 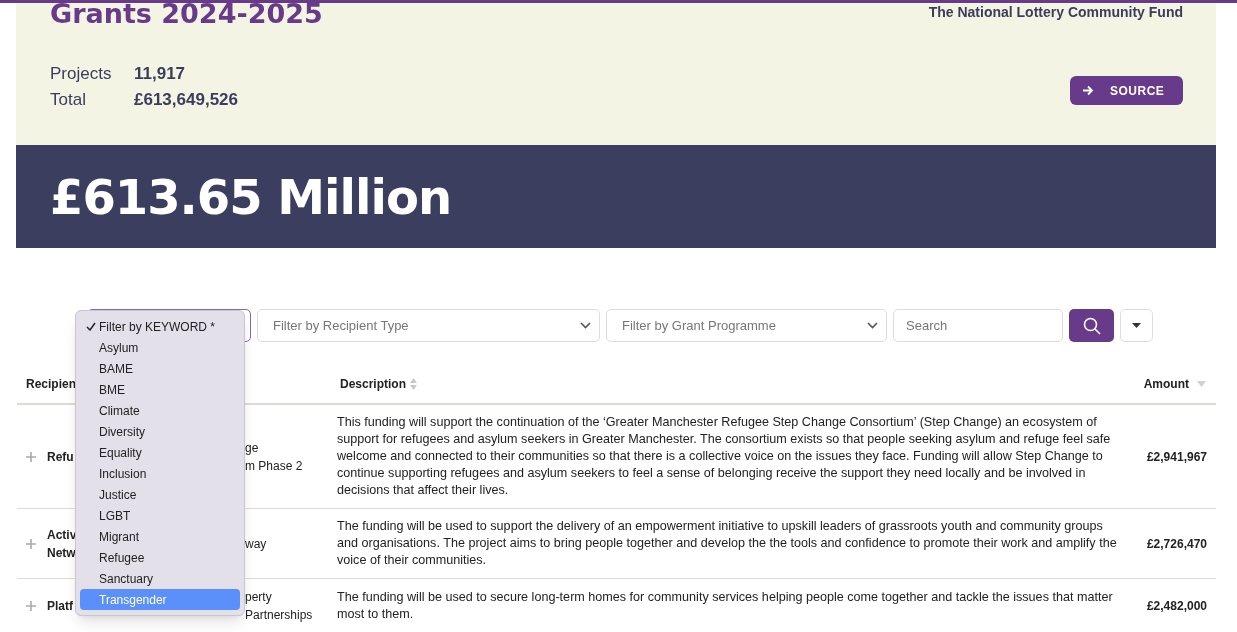 What do you see at coordinates (1176, 457) in the screenshot?
I see `amount-value: £2,941,967` at bounding box center [1176, 457].